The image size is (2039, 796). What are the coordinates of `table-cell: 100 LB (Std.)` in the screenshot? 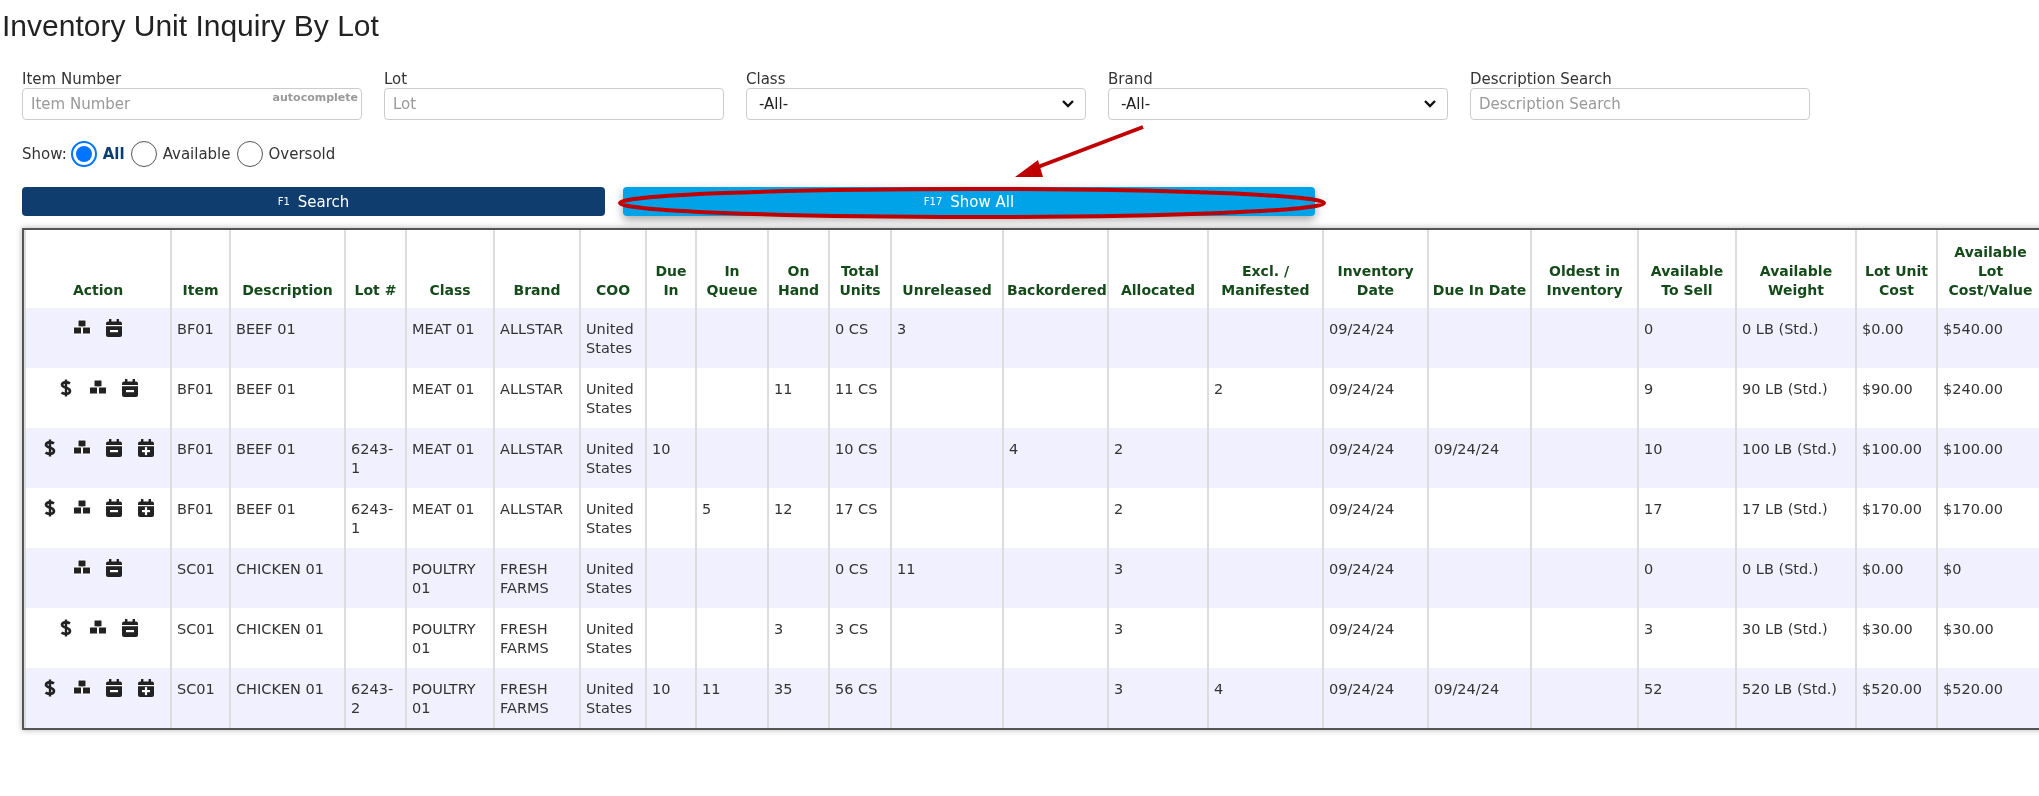 It's located at (1796, 458).